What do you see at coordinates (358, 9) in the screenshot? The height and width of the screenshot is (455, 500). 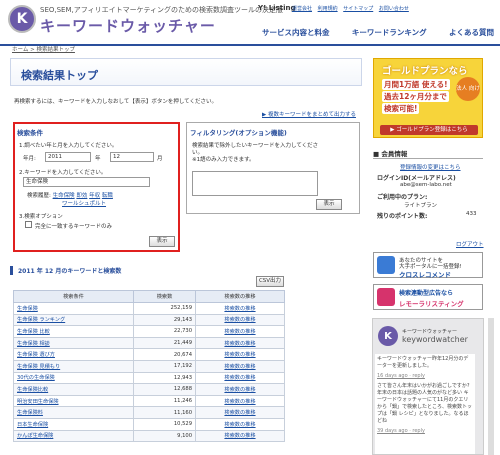 I see `top-link-sitemap: サイトマップ` at bounding box center [358, 9].